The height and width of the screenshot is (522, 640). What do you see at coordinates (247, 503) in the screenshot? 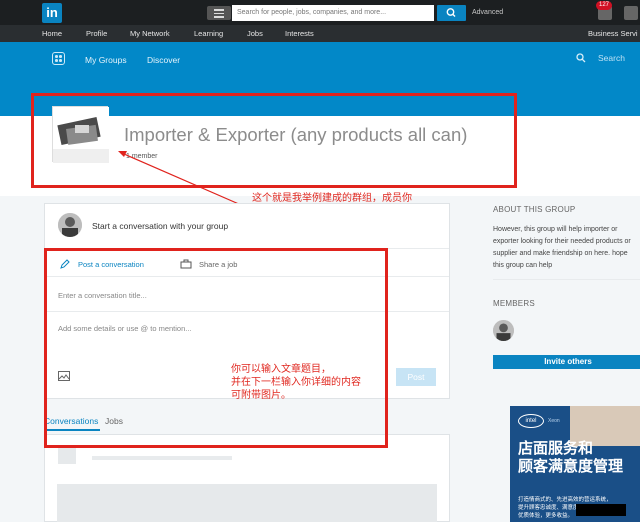
I see `feed-content-placeholder` at bounding box center [247, 503].